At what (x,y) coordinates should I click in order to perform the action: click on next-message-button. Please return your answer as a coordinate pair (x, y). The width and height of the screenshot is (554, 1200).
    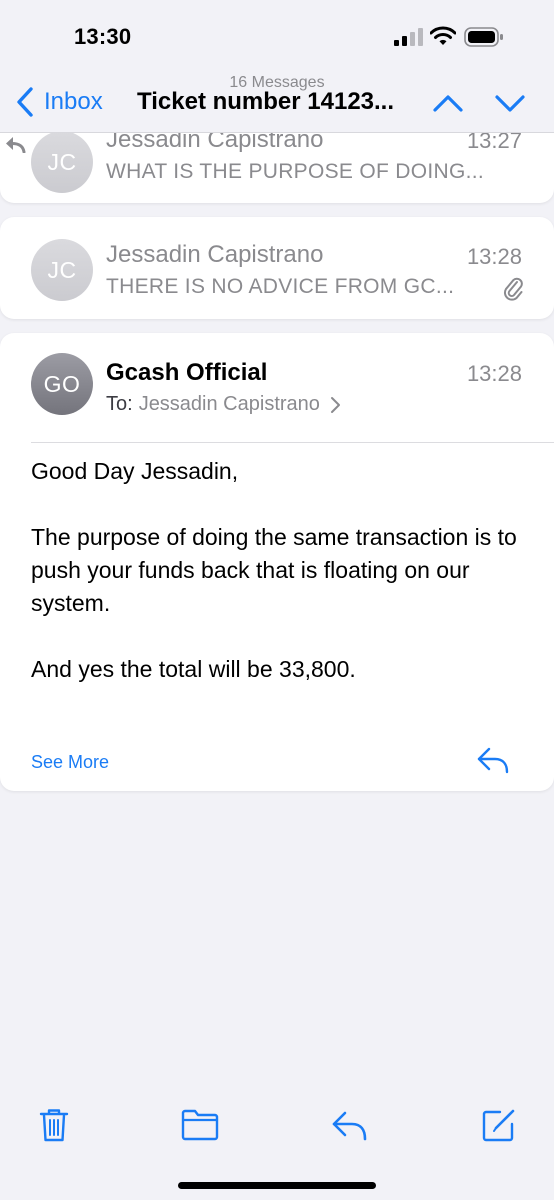
    Looking at the image, I should click on (510, 103).